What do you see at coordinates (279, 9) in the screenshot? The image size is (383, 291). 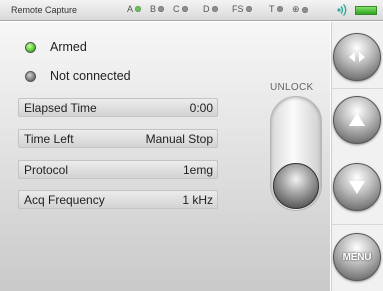 I see `channel-t-led-icon` at bounding box center [279, 9].